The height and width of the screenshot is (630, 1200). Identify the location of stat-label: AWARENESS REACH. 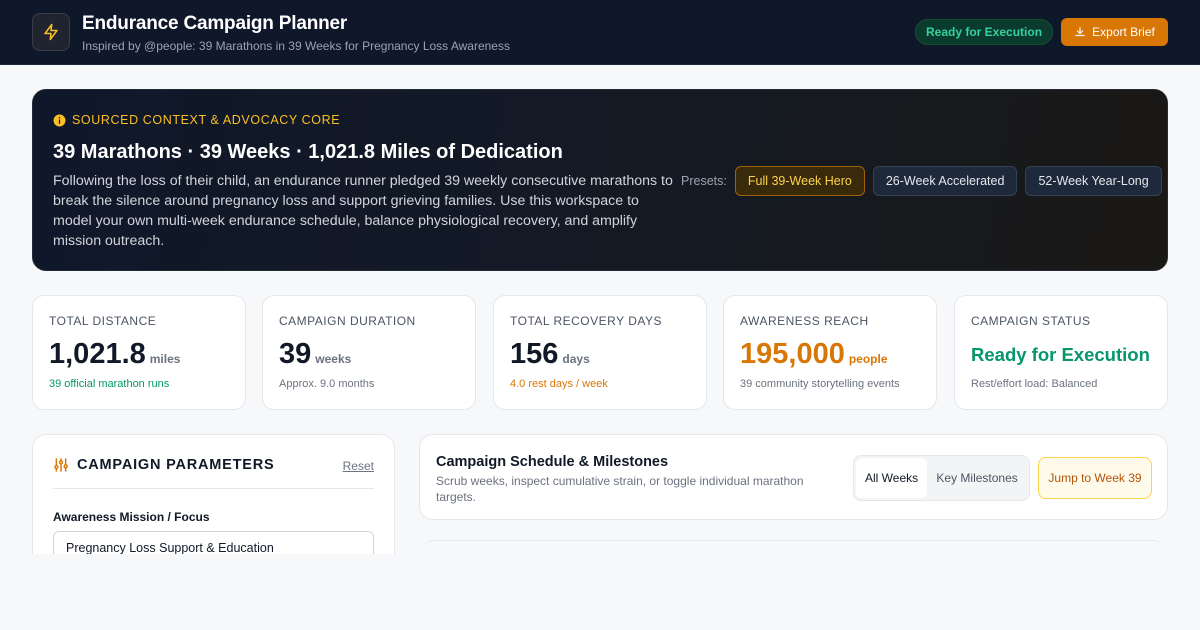
(804, 321).